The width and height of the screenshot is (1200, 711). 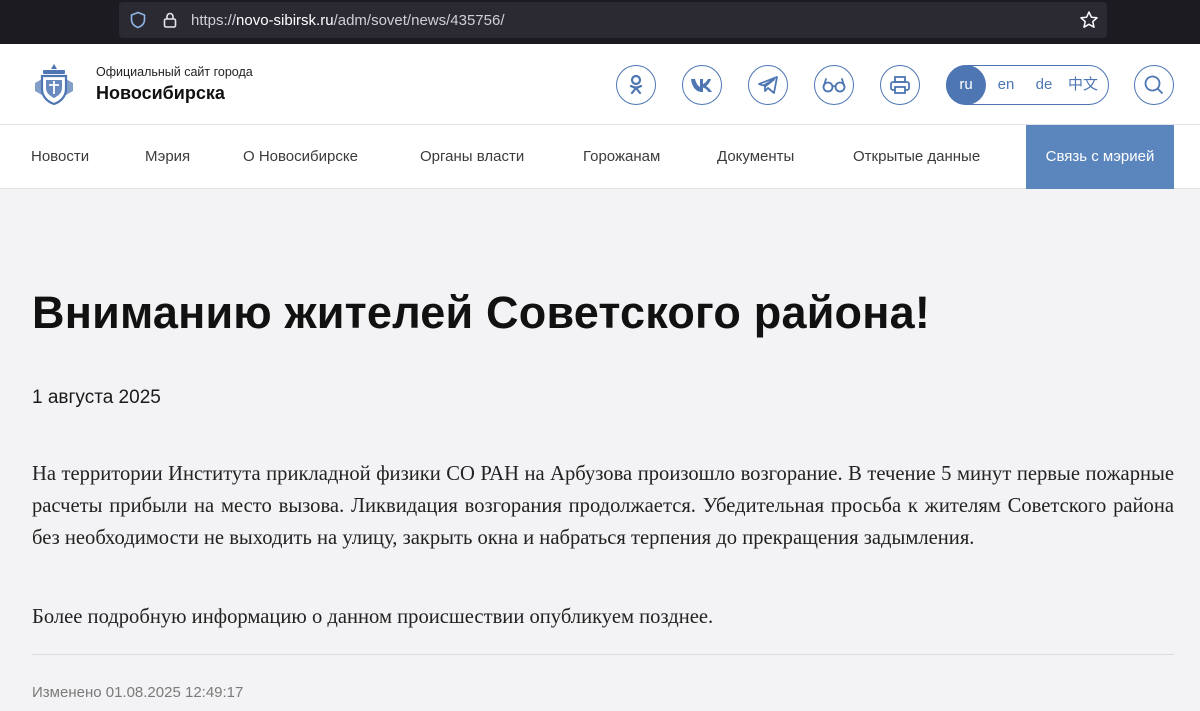 What do you see at coordinates (472, 157) in the screenshot?
I see `nav-item-authorities: Органы власти` at bounding box center [472, 157].